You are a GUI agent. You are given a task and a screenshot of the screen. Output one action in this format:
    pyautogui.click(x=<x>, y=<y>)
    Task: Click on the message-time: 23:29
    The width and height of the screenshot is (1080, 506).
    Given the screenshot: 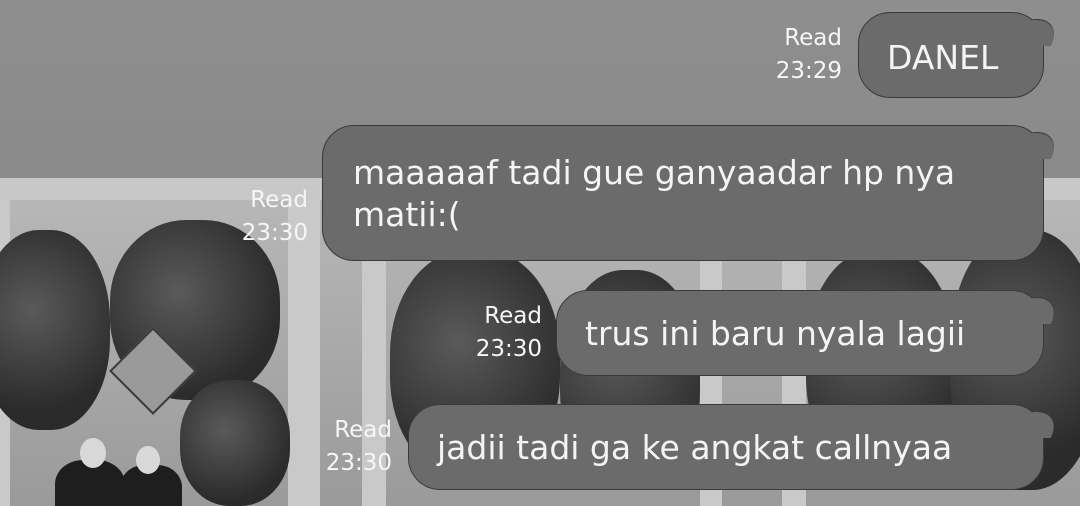 What is the action you would take?
    pyautogui.click(x=808, y=71)
    